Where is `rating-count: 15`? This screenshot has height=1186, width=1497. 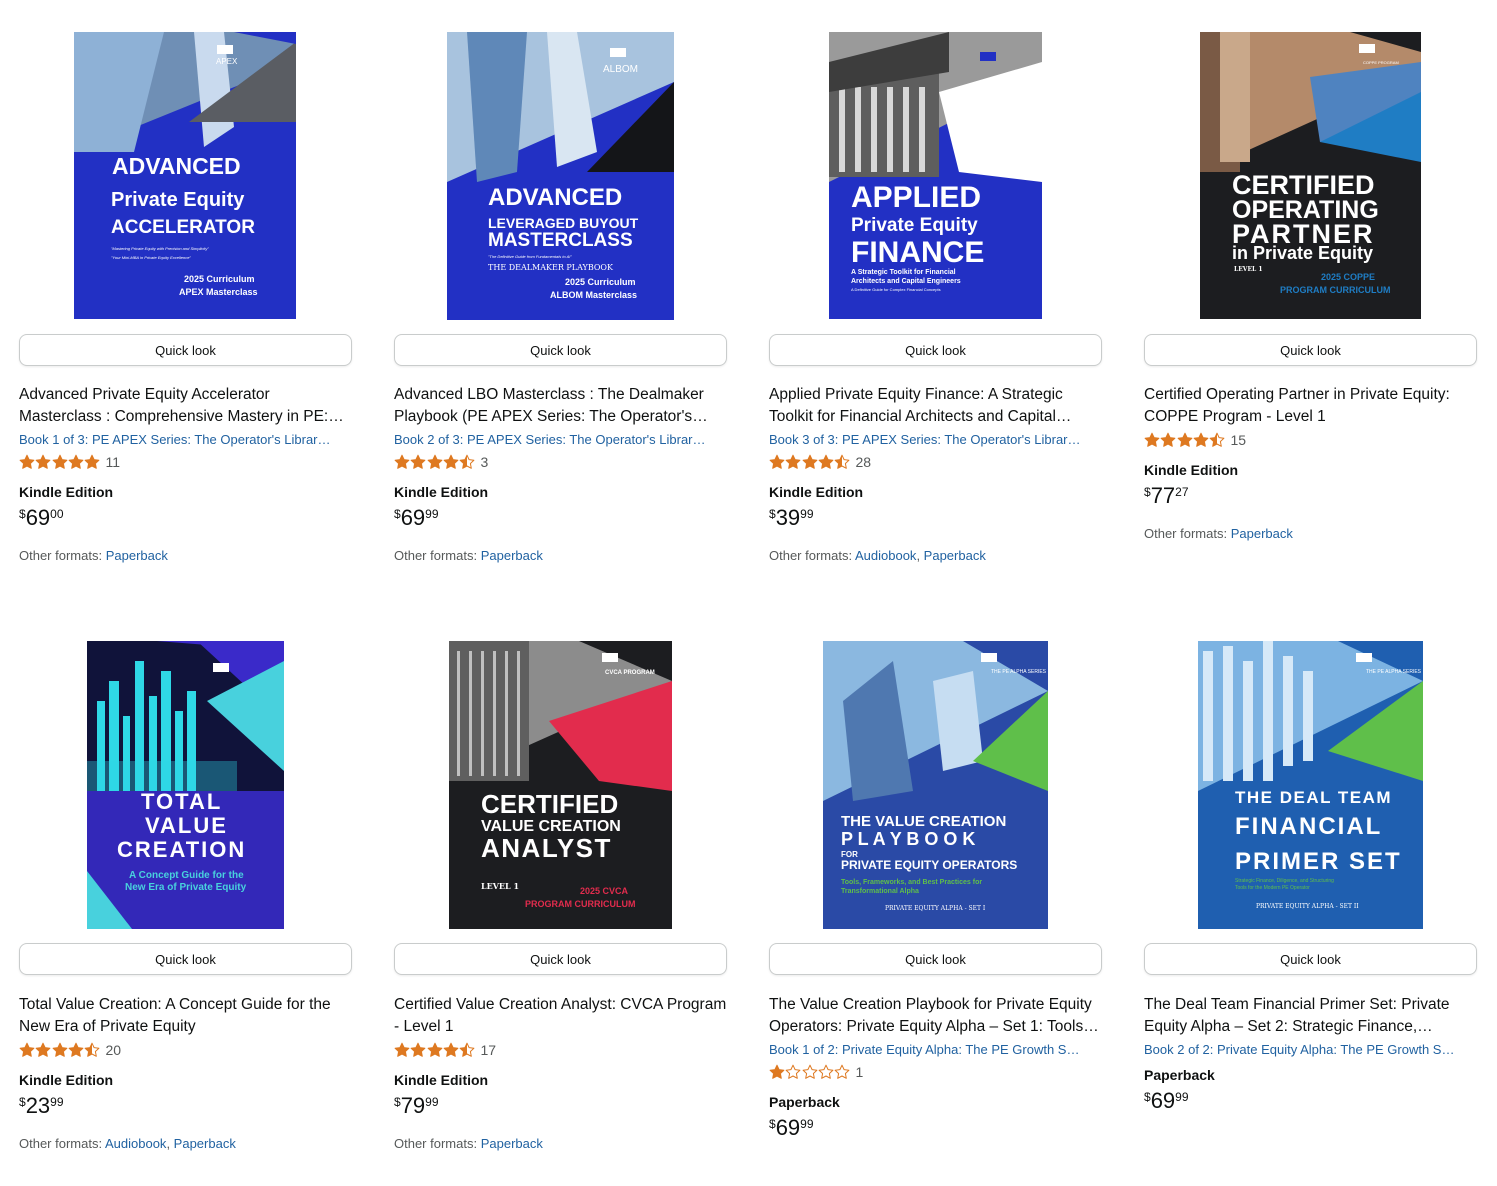
rating-count: 15 is located at coordinates (1238, 440).